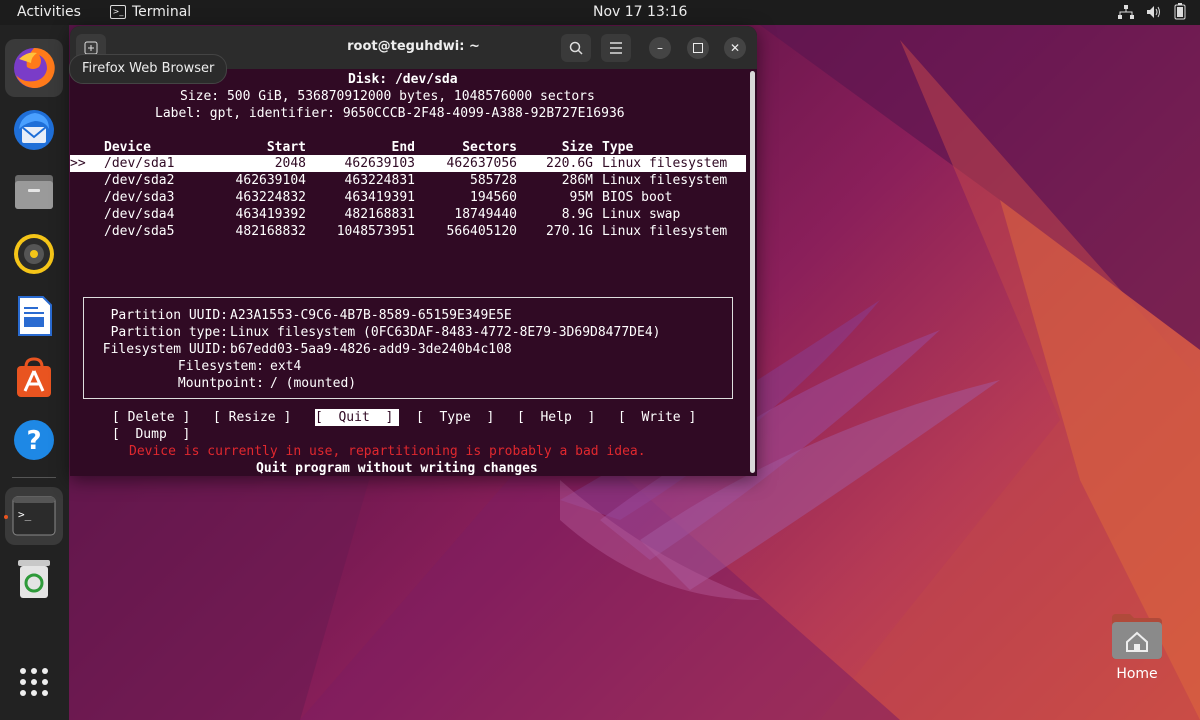  What do you see at coordinates (169, 332) in the screenshot?
I see `info-key: Partition type:` at bounding box center [169, 332].